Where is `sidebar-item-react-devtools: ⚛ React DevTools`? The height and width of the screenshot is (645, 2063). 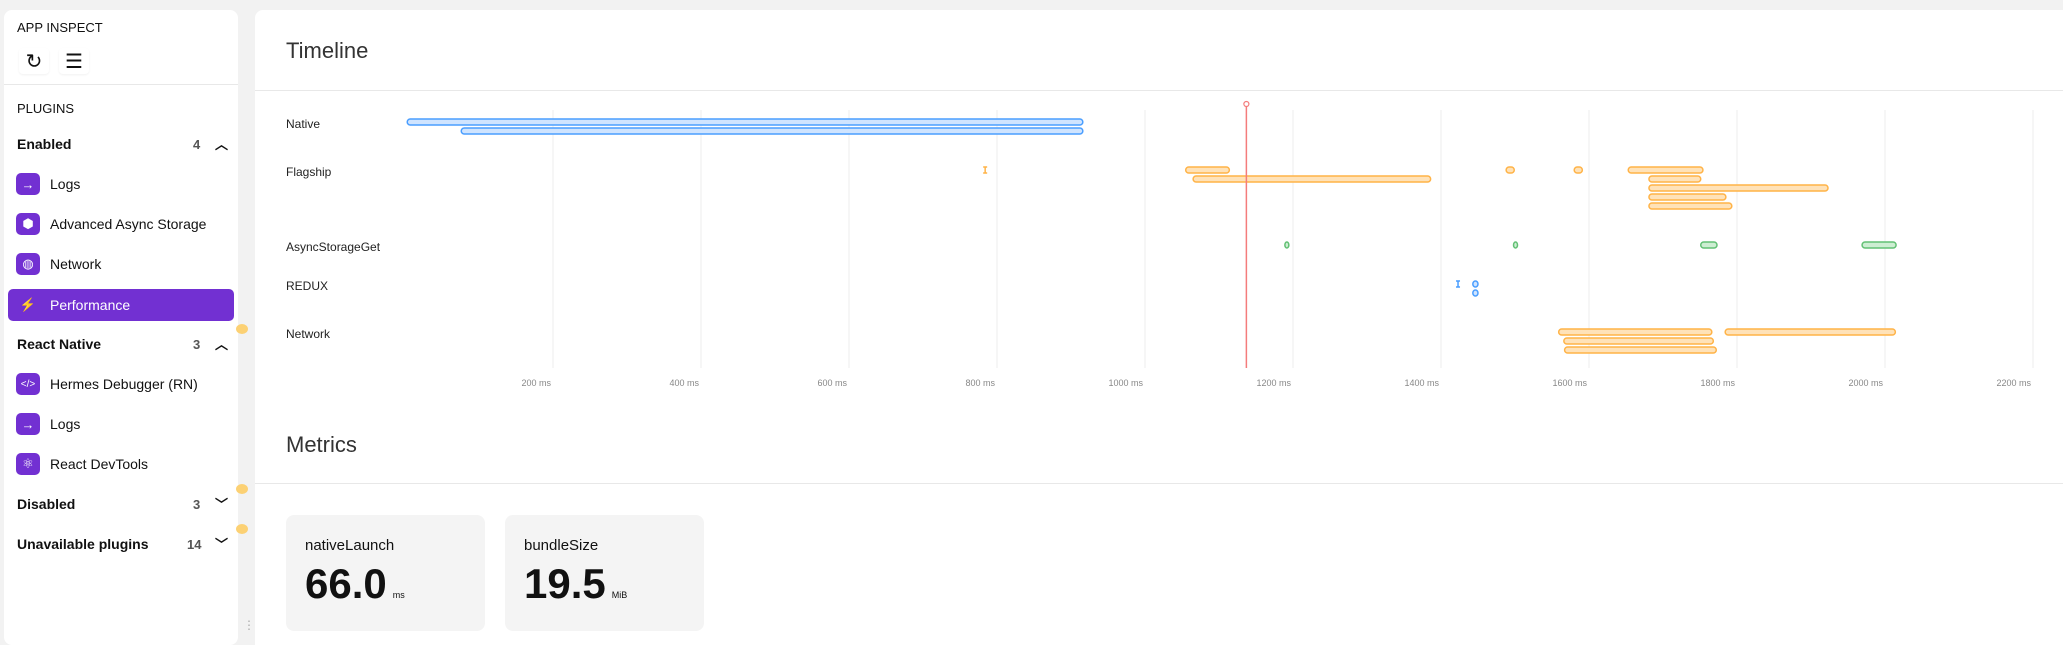 sidebar-item-react-devtools: ⚛ React DevTools is located at coordinates (121, 464).